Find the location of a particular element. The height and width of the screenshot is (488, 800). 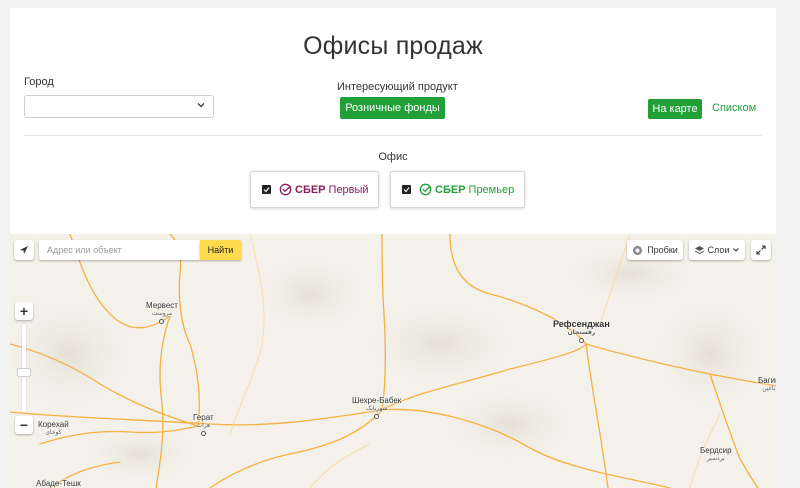

city-name: Рефсенджан is located at coordinates (581, 324).